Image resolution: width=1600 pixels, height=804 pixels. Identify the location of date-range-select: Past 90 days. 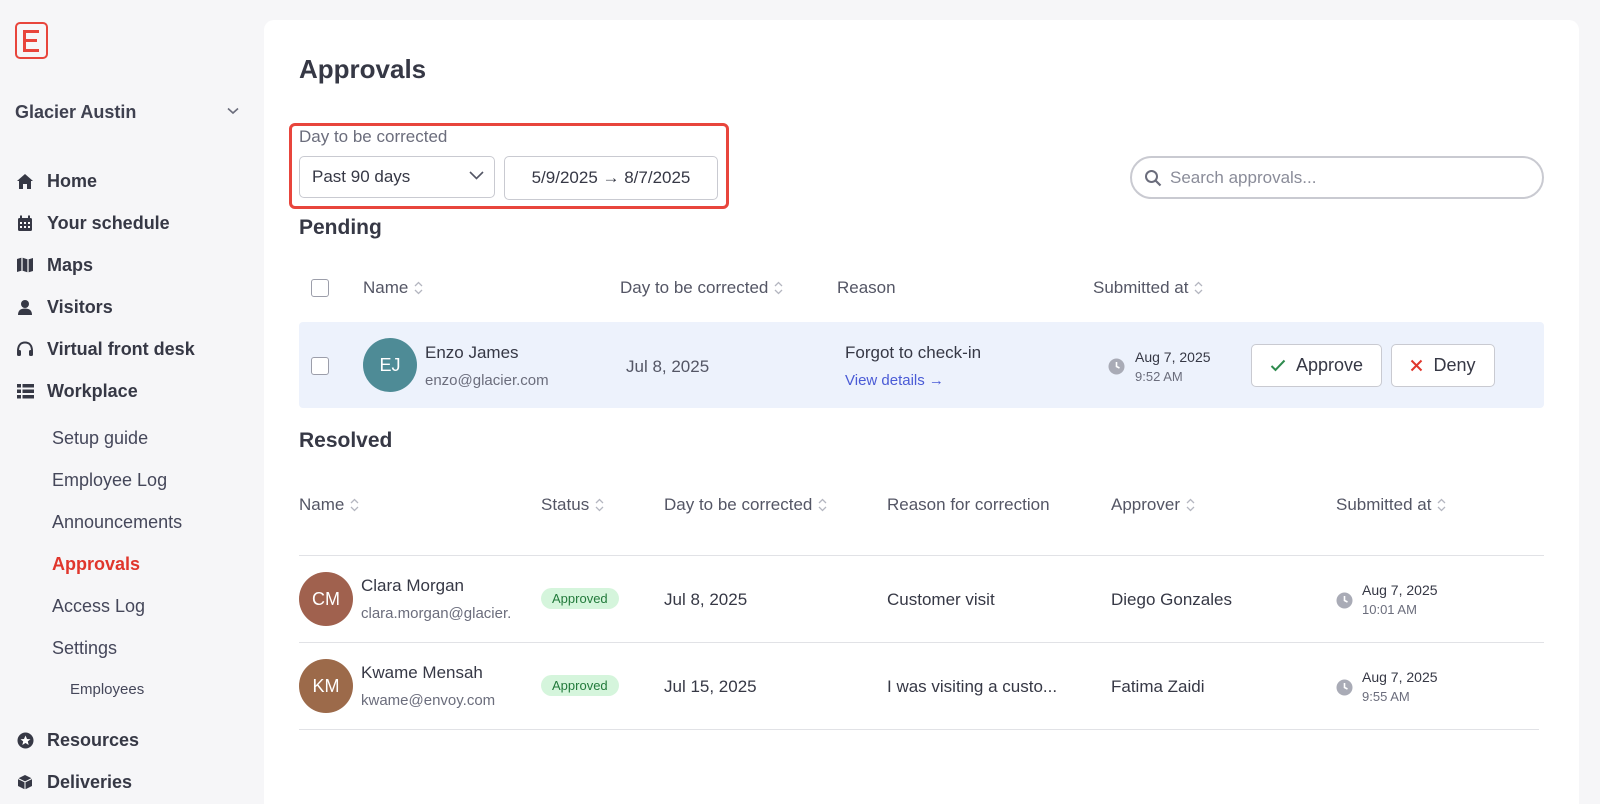
(397, 177).